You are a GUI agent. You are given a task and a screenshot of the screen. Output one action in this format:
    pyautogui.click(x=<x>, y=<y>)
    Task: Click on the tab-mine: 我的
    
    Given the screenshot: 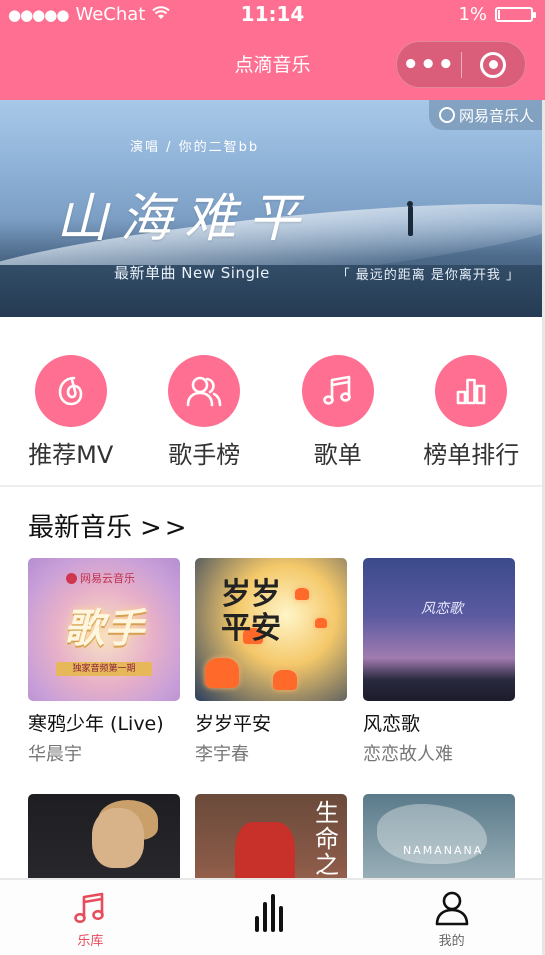 What is the action you would take?
    pyautogui.click(x=451, y=917)
    